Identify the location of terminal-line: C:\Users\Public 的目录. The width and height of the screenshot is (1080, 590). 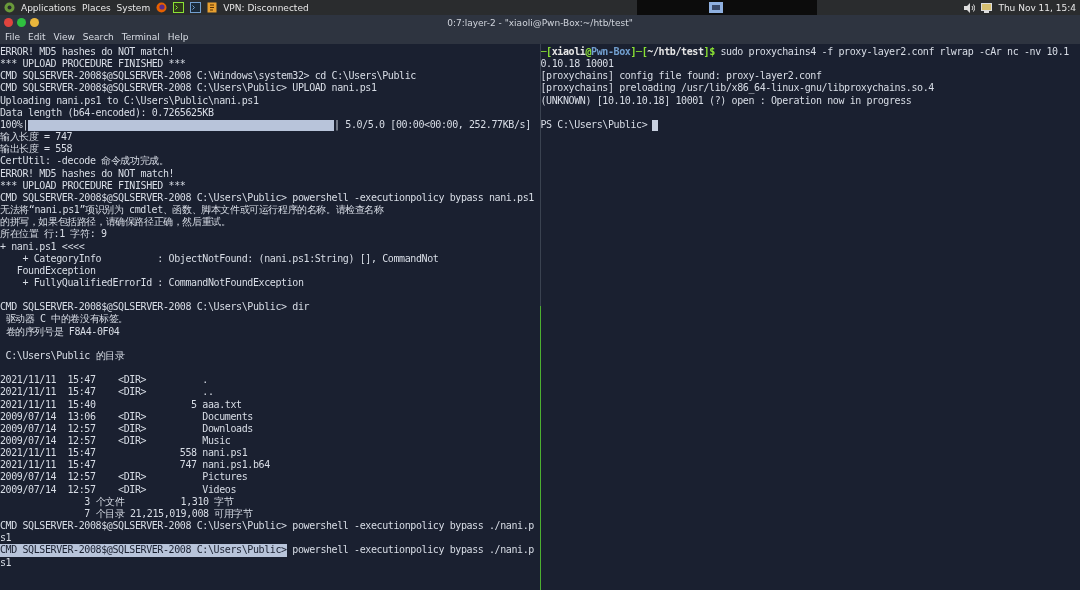
(64, 356).